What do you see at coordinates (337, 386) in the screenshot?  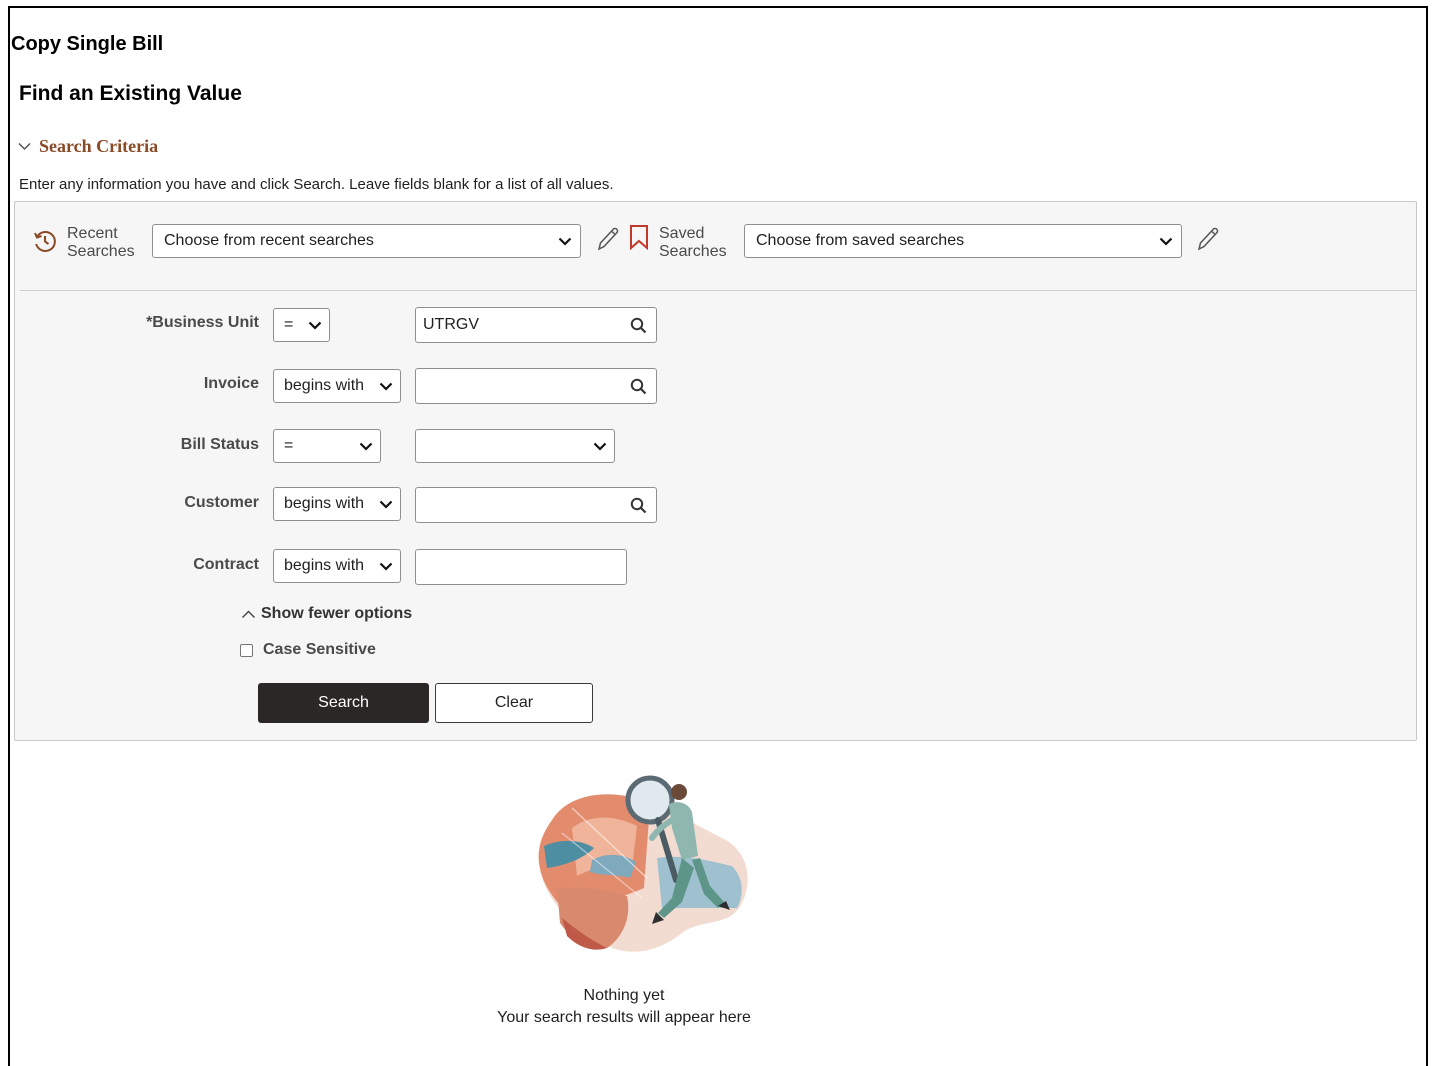 I see `invoice-operator: begins with` at bounding box center [337, 386].